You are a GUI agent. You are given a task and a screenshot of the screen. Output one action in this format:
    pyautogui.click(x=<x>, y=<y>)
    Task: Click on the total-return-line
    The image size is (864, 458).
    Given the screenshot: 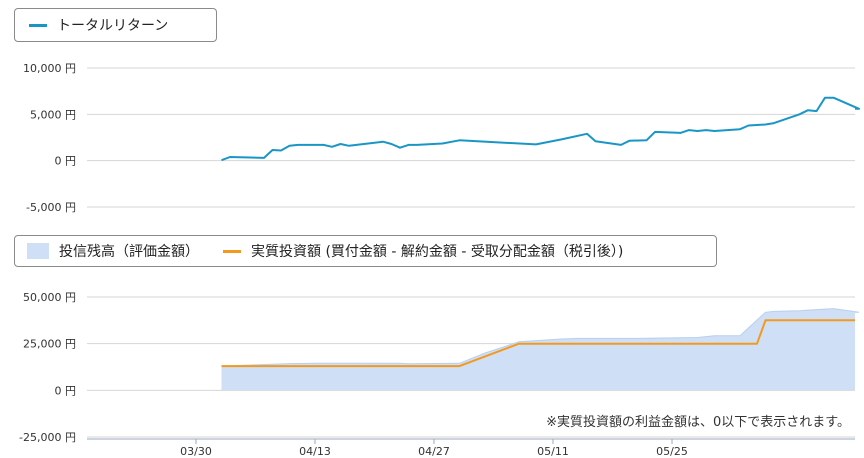 What is the action you would take?
    pyautogui.click(x=540, y=129)
    